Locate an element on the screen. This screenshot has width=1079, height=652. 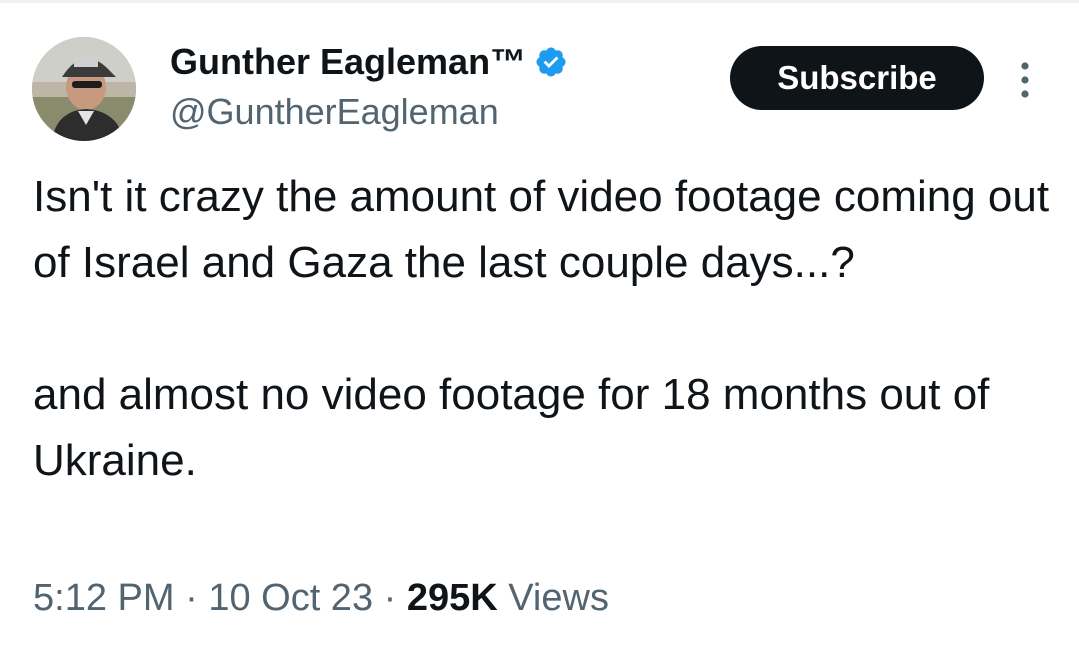
views-count: 295K is located at coordinates (452, 598).